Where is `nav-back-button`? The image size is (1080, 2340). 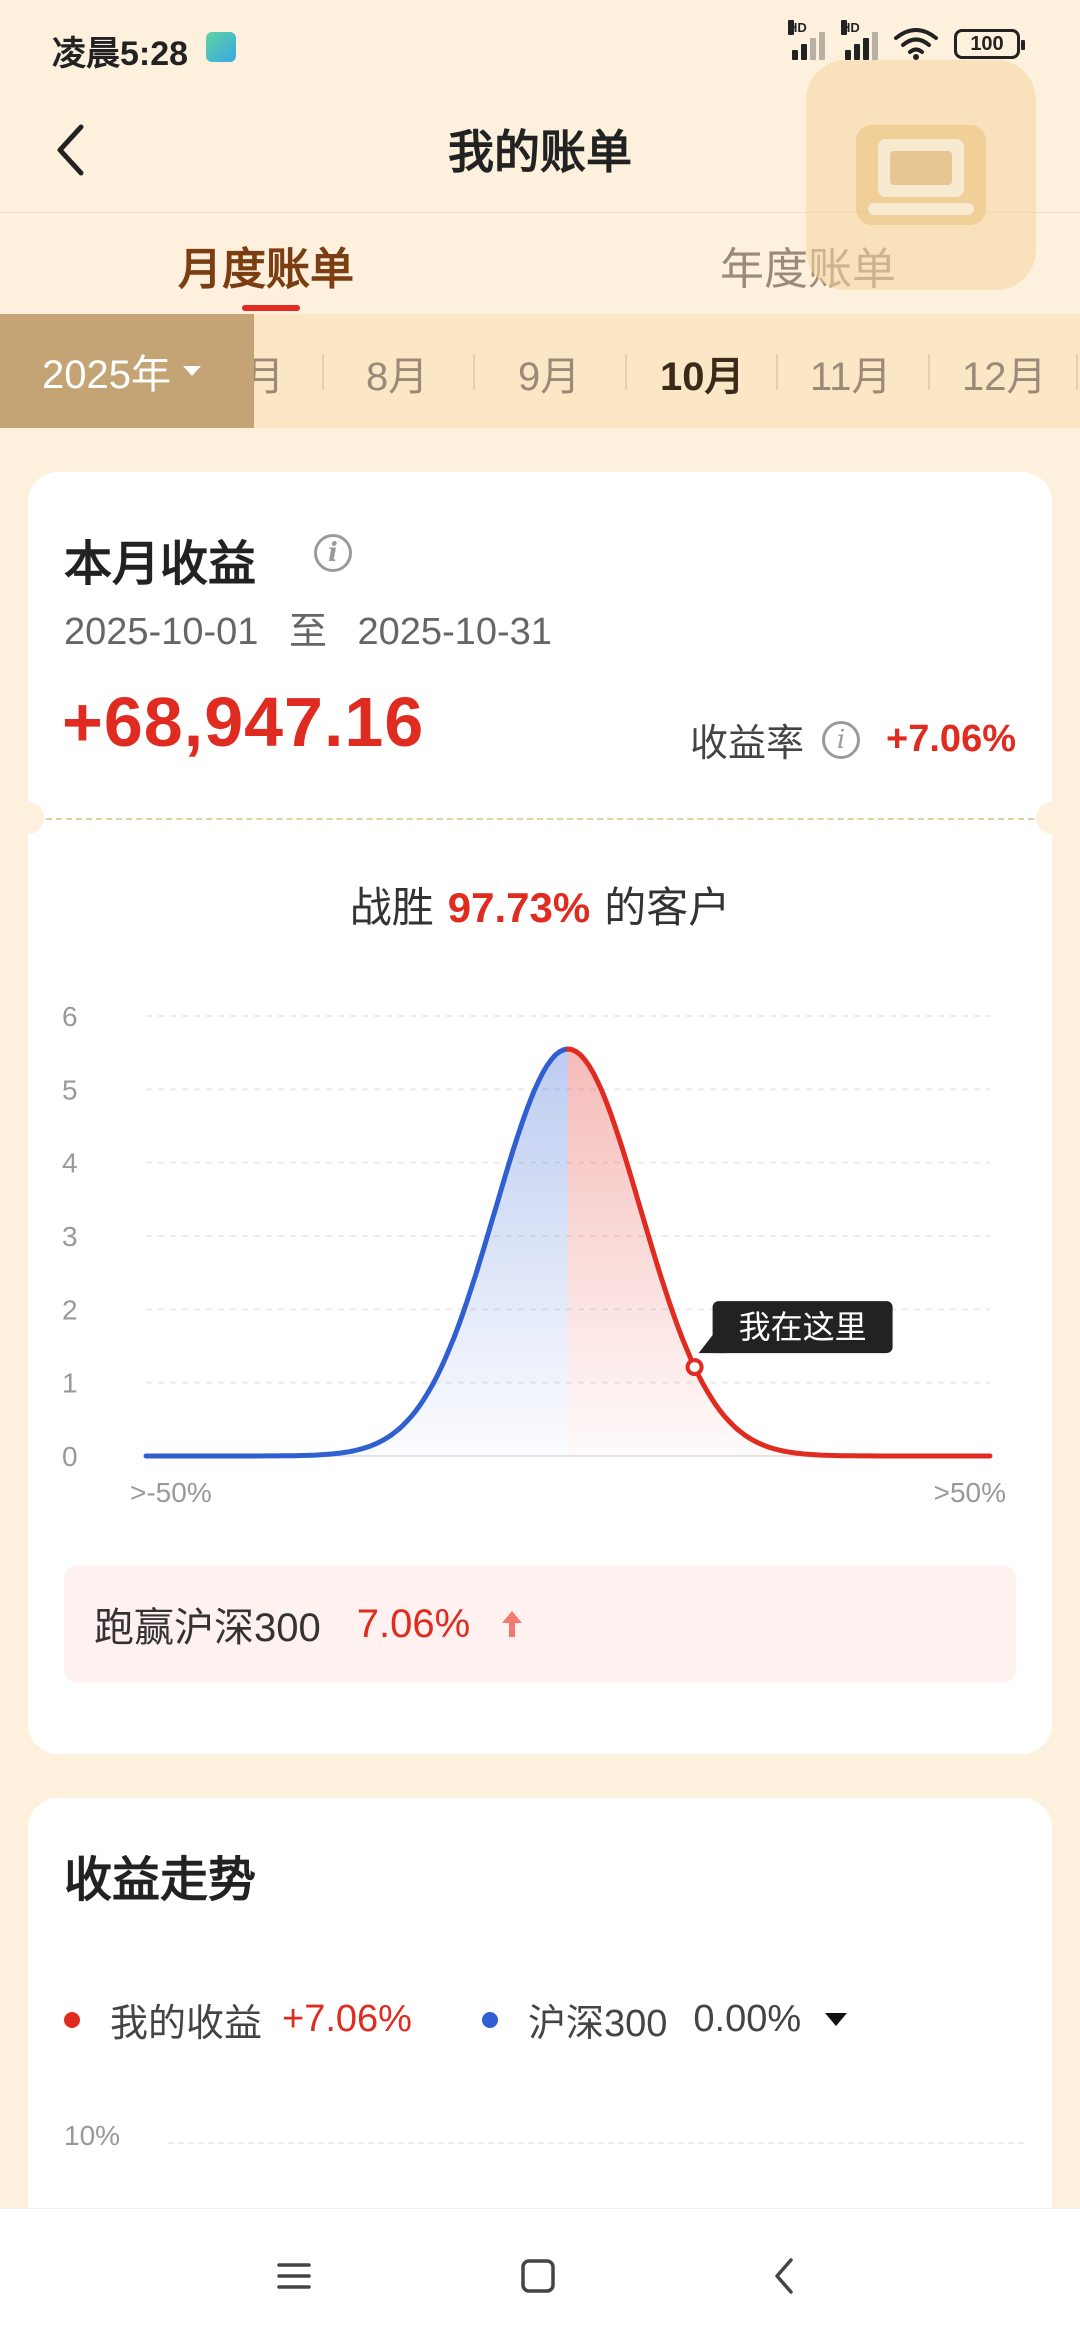
nav-back-button is located at coordinates (784, 2276).